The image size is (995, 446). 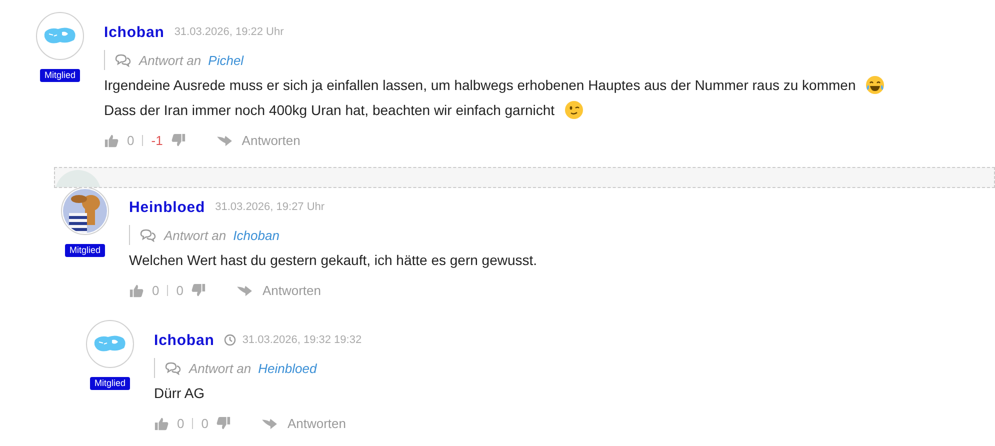 I want to click on comment-text: Welchen Wert hast du gestern gekauft, ich hätte es gern gewusst., so click(x=333, y=260).